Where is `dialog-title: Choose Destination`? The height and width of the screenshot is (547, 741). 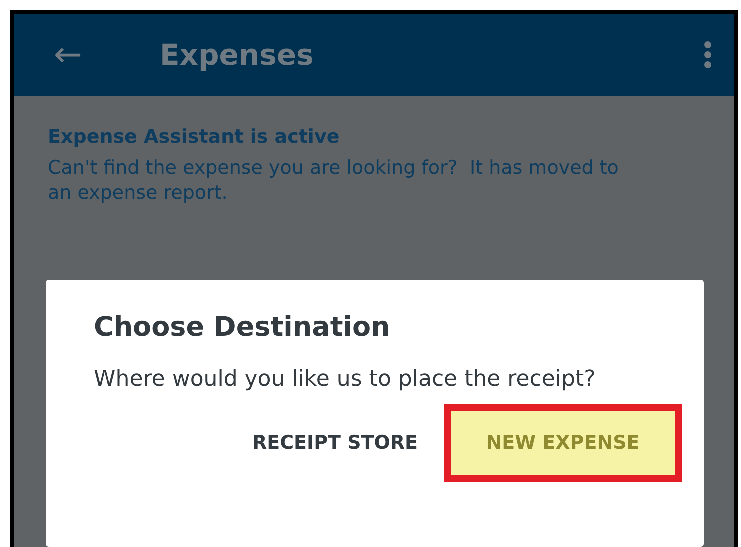 dialog-title: Choose Destination is located at coordinates (243, 327).